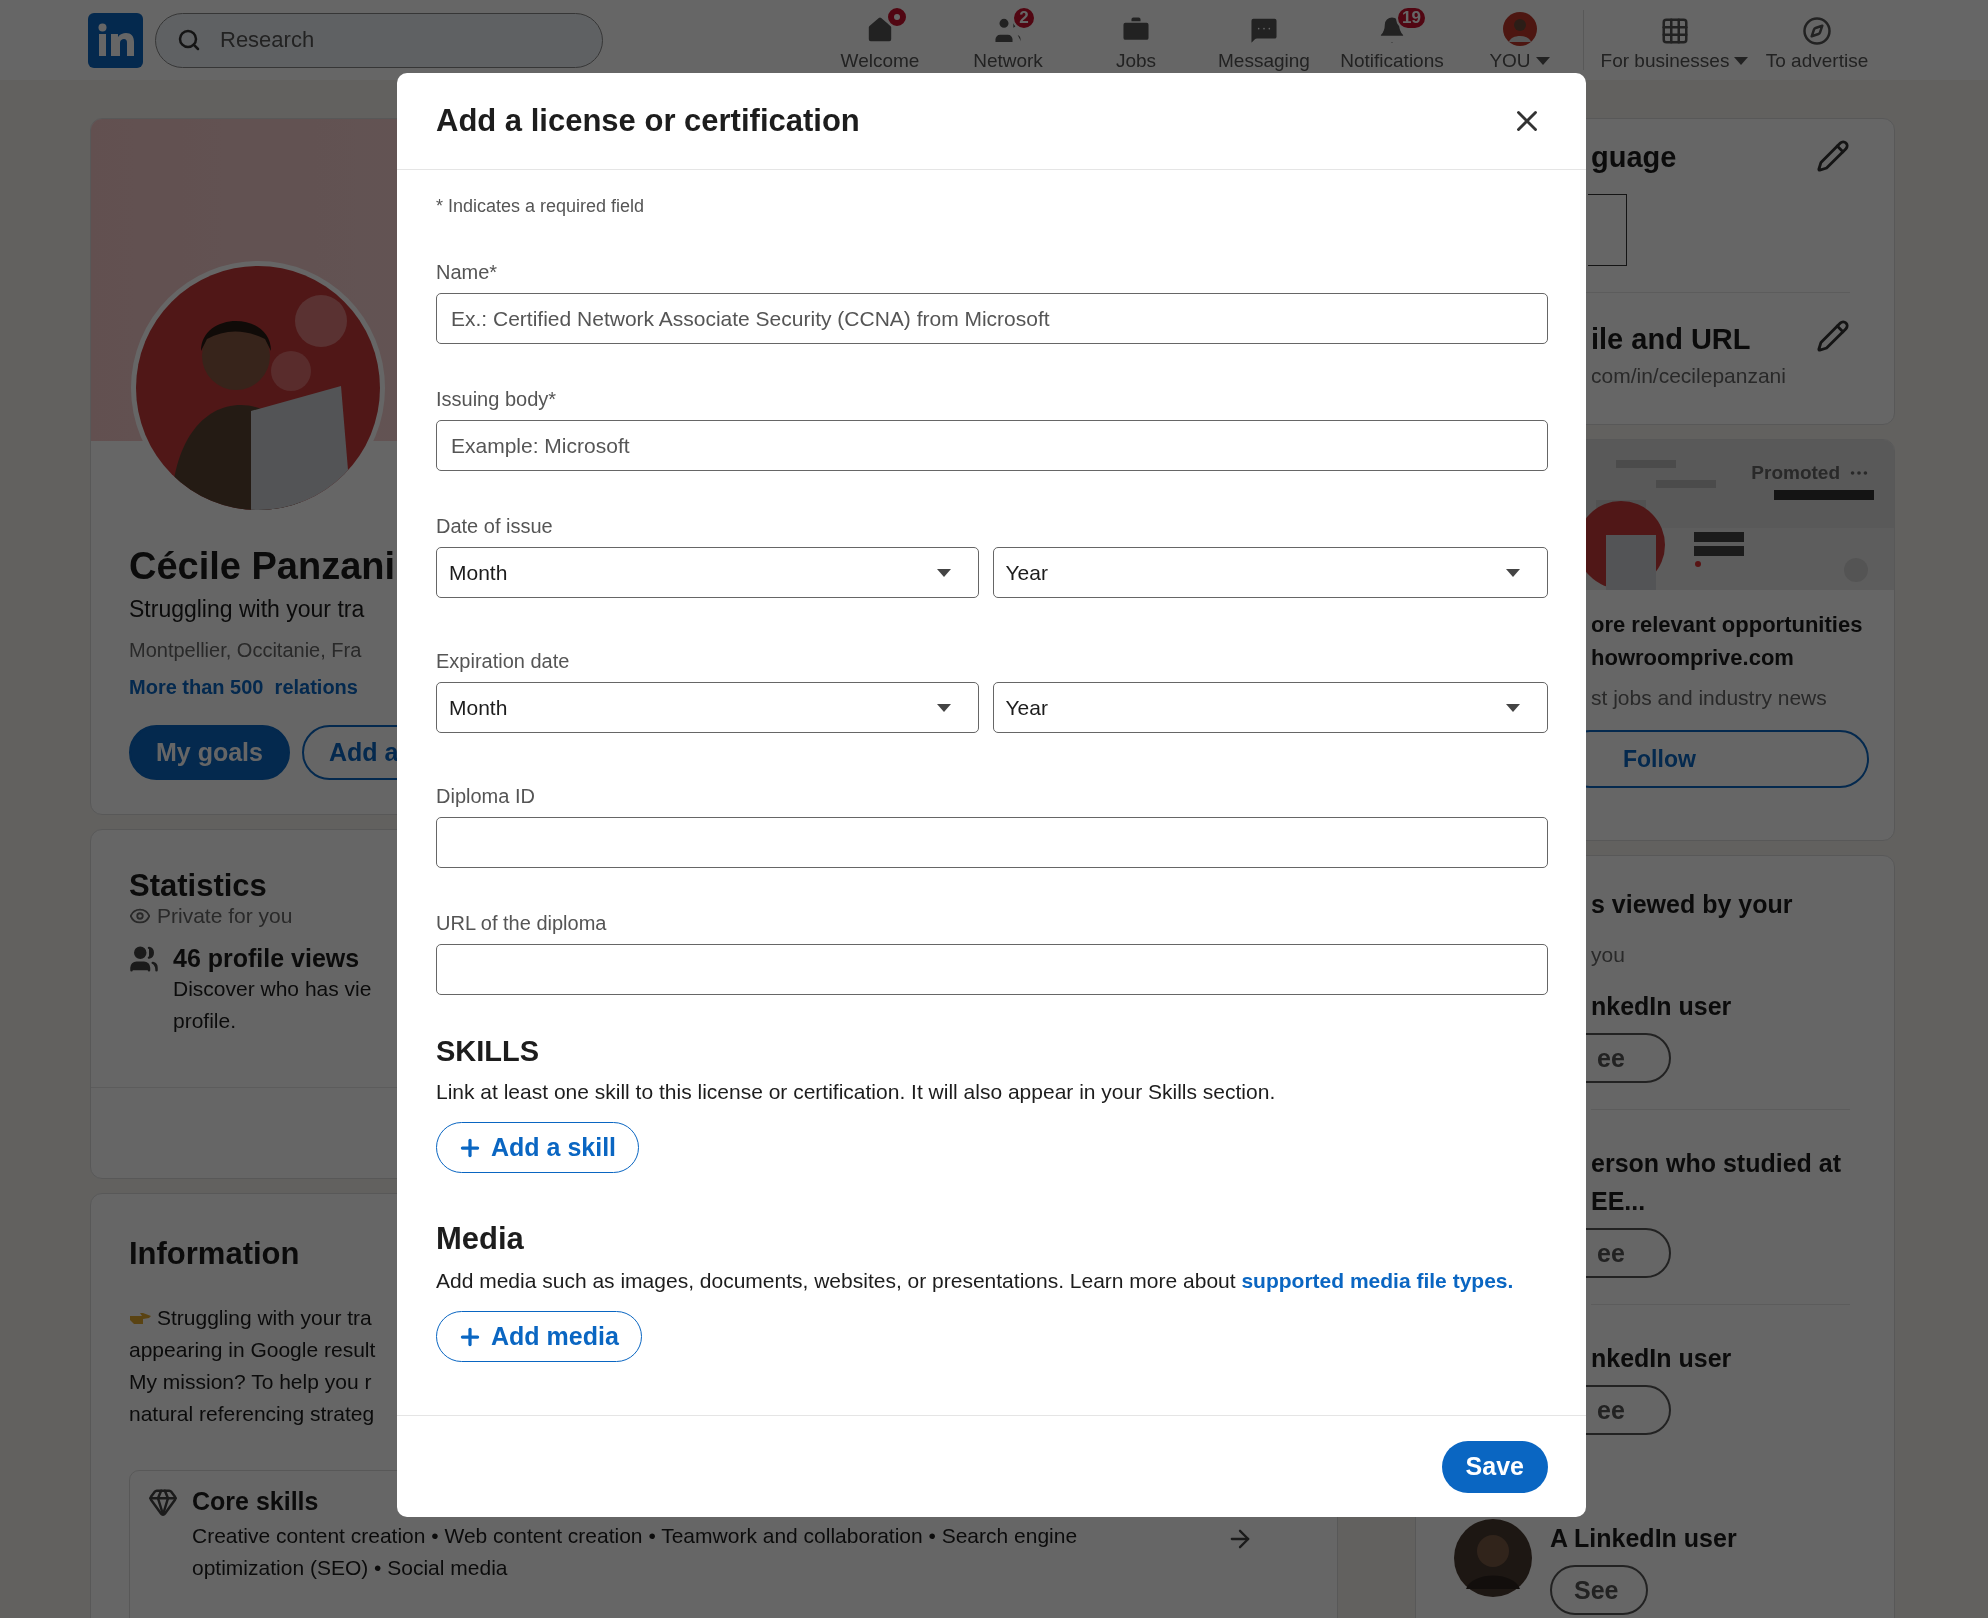 This screenshot has height=1618, width=1988. Describe the element at coordinates (1599, 1590) in the screenshot. I see `see-button: See` at that location.